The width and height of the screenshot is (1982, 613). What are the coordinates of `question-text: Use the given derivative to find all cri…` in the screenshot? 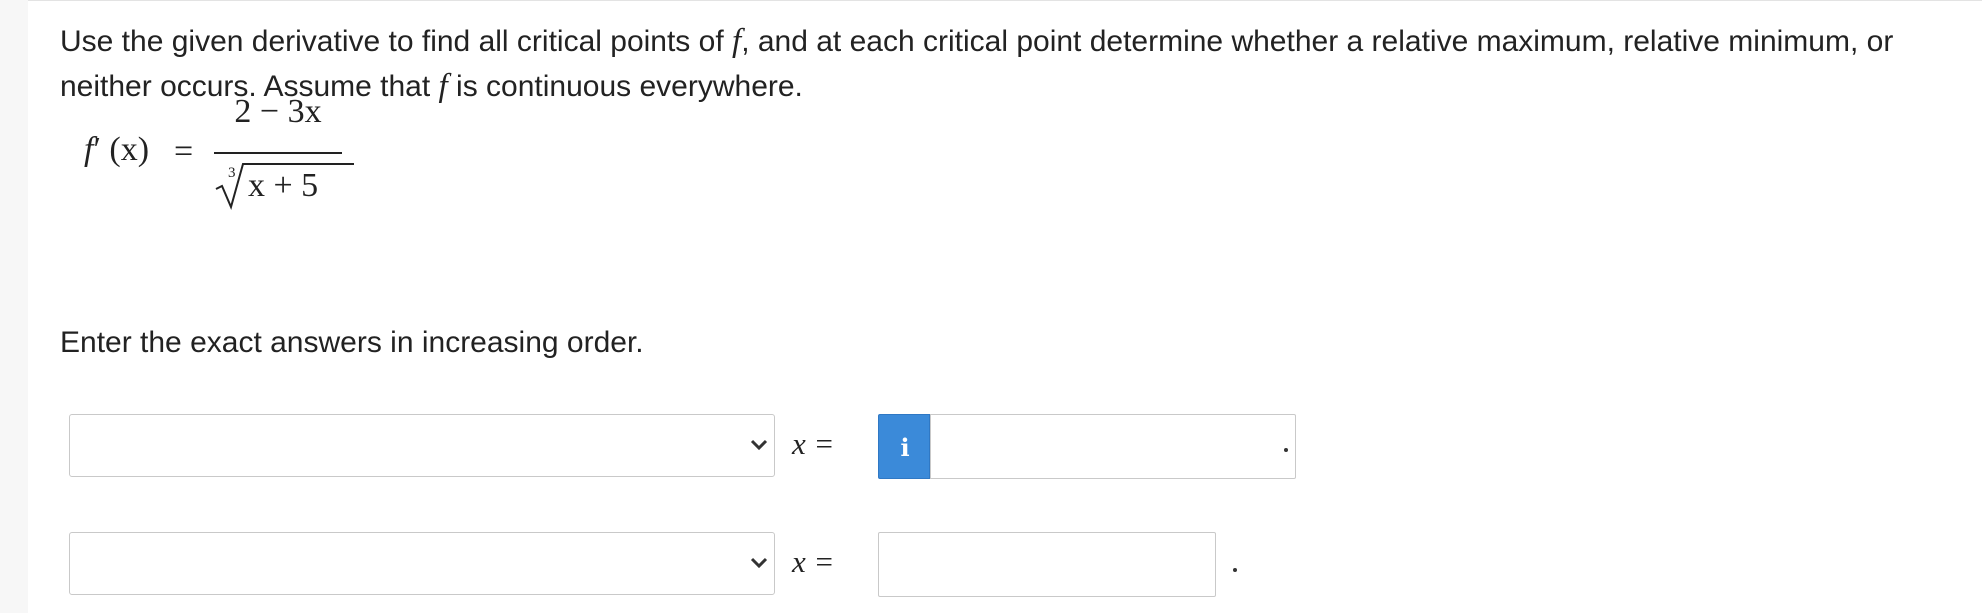 It's located at (1000, 64).